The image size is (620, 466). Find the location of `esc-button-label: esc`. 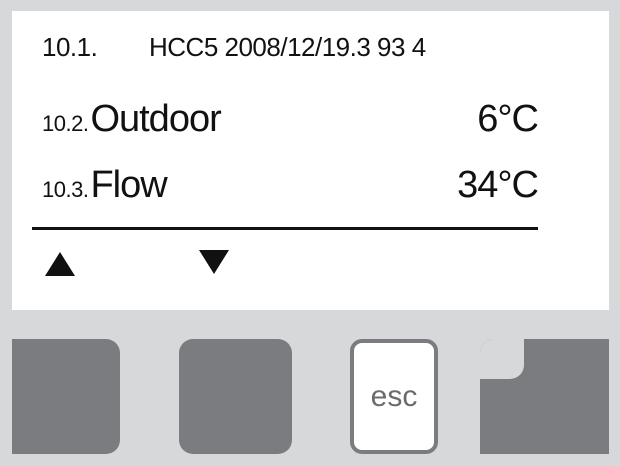

esc-button-label: esc is located at coordinates (394, 396).